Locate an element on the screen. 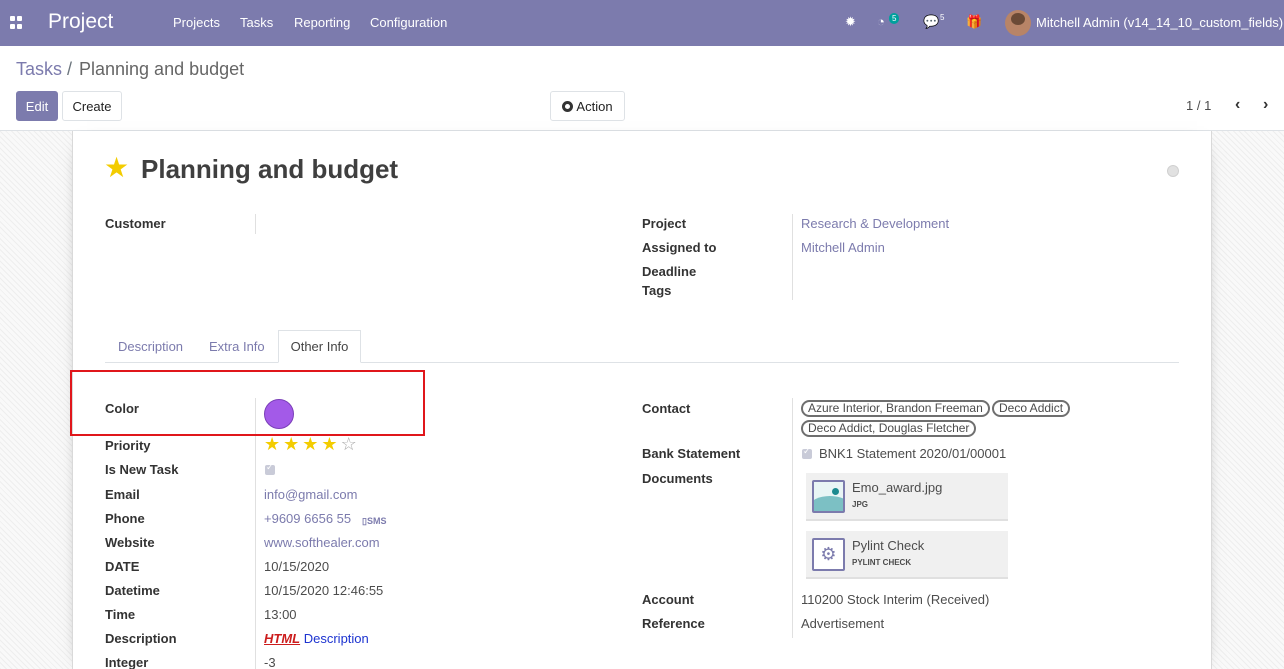 This screenshot has width=1284, height=669. sms-button: ▯SMS is located at coordinates (374, 519).